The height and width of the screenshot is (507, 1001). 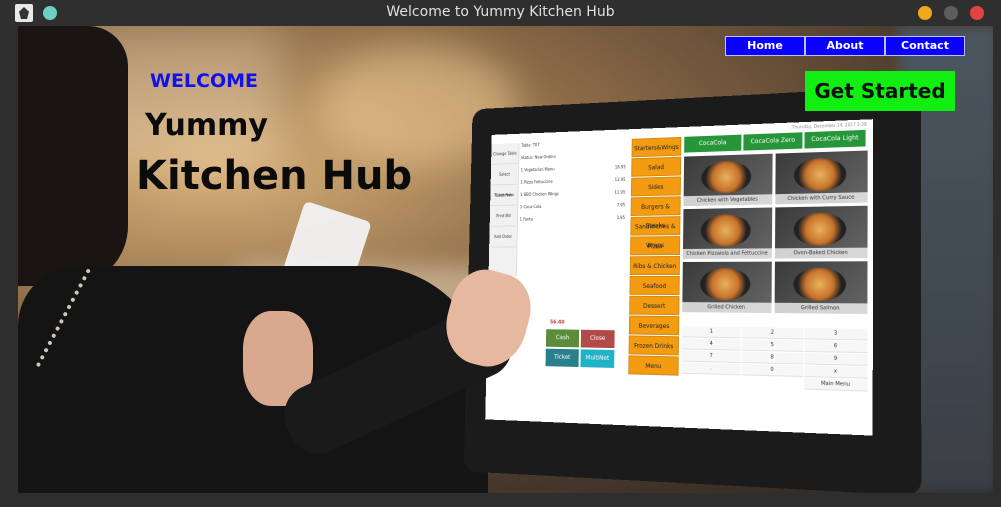 I want to click on food-tile: Oven-Baked Chicken, so click(x=821, y=232).